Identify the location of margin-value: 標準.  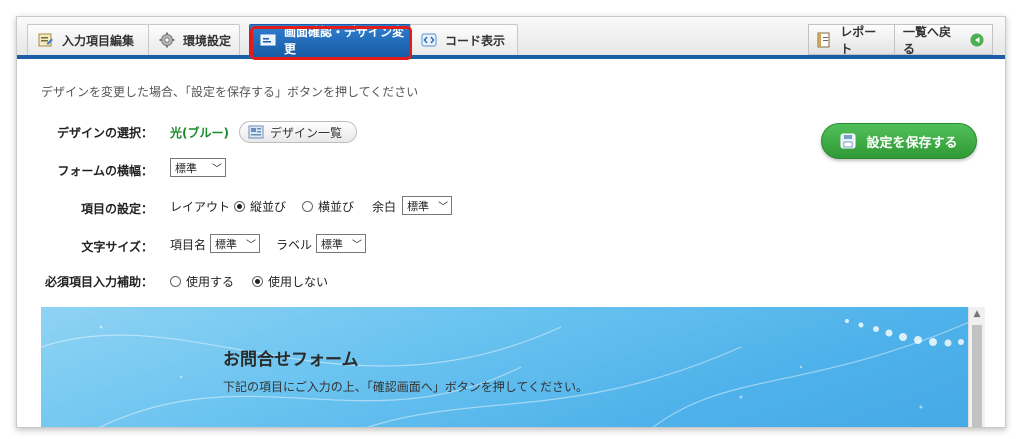
(418, 206).